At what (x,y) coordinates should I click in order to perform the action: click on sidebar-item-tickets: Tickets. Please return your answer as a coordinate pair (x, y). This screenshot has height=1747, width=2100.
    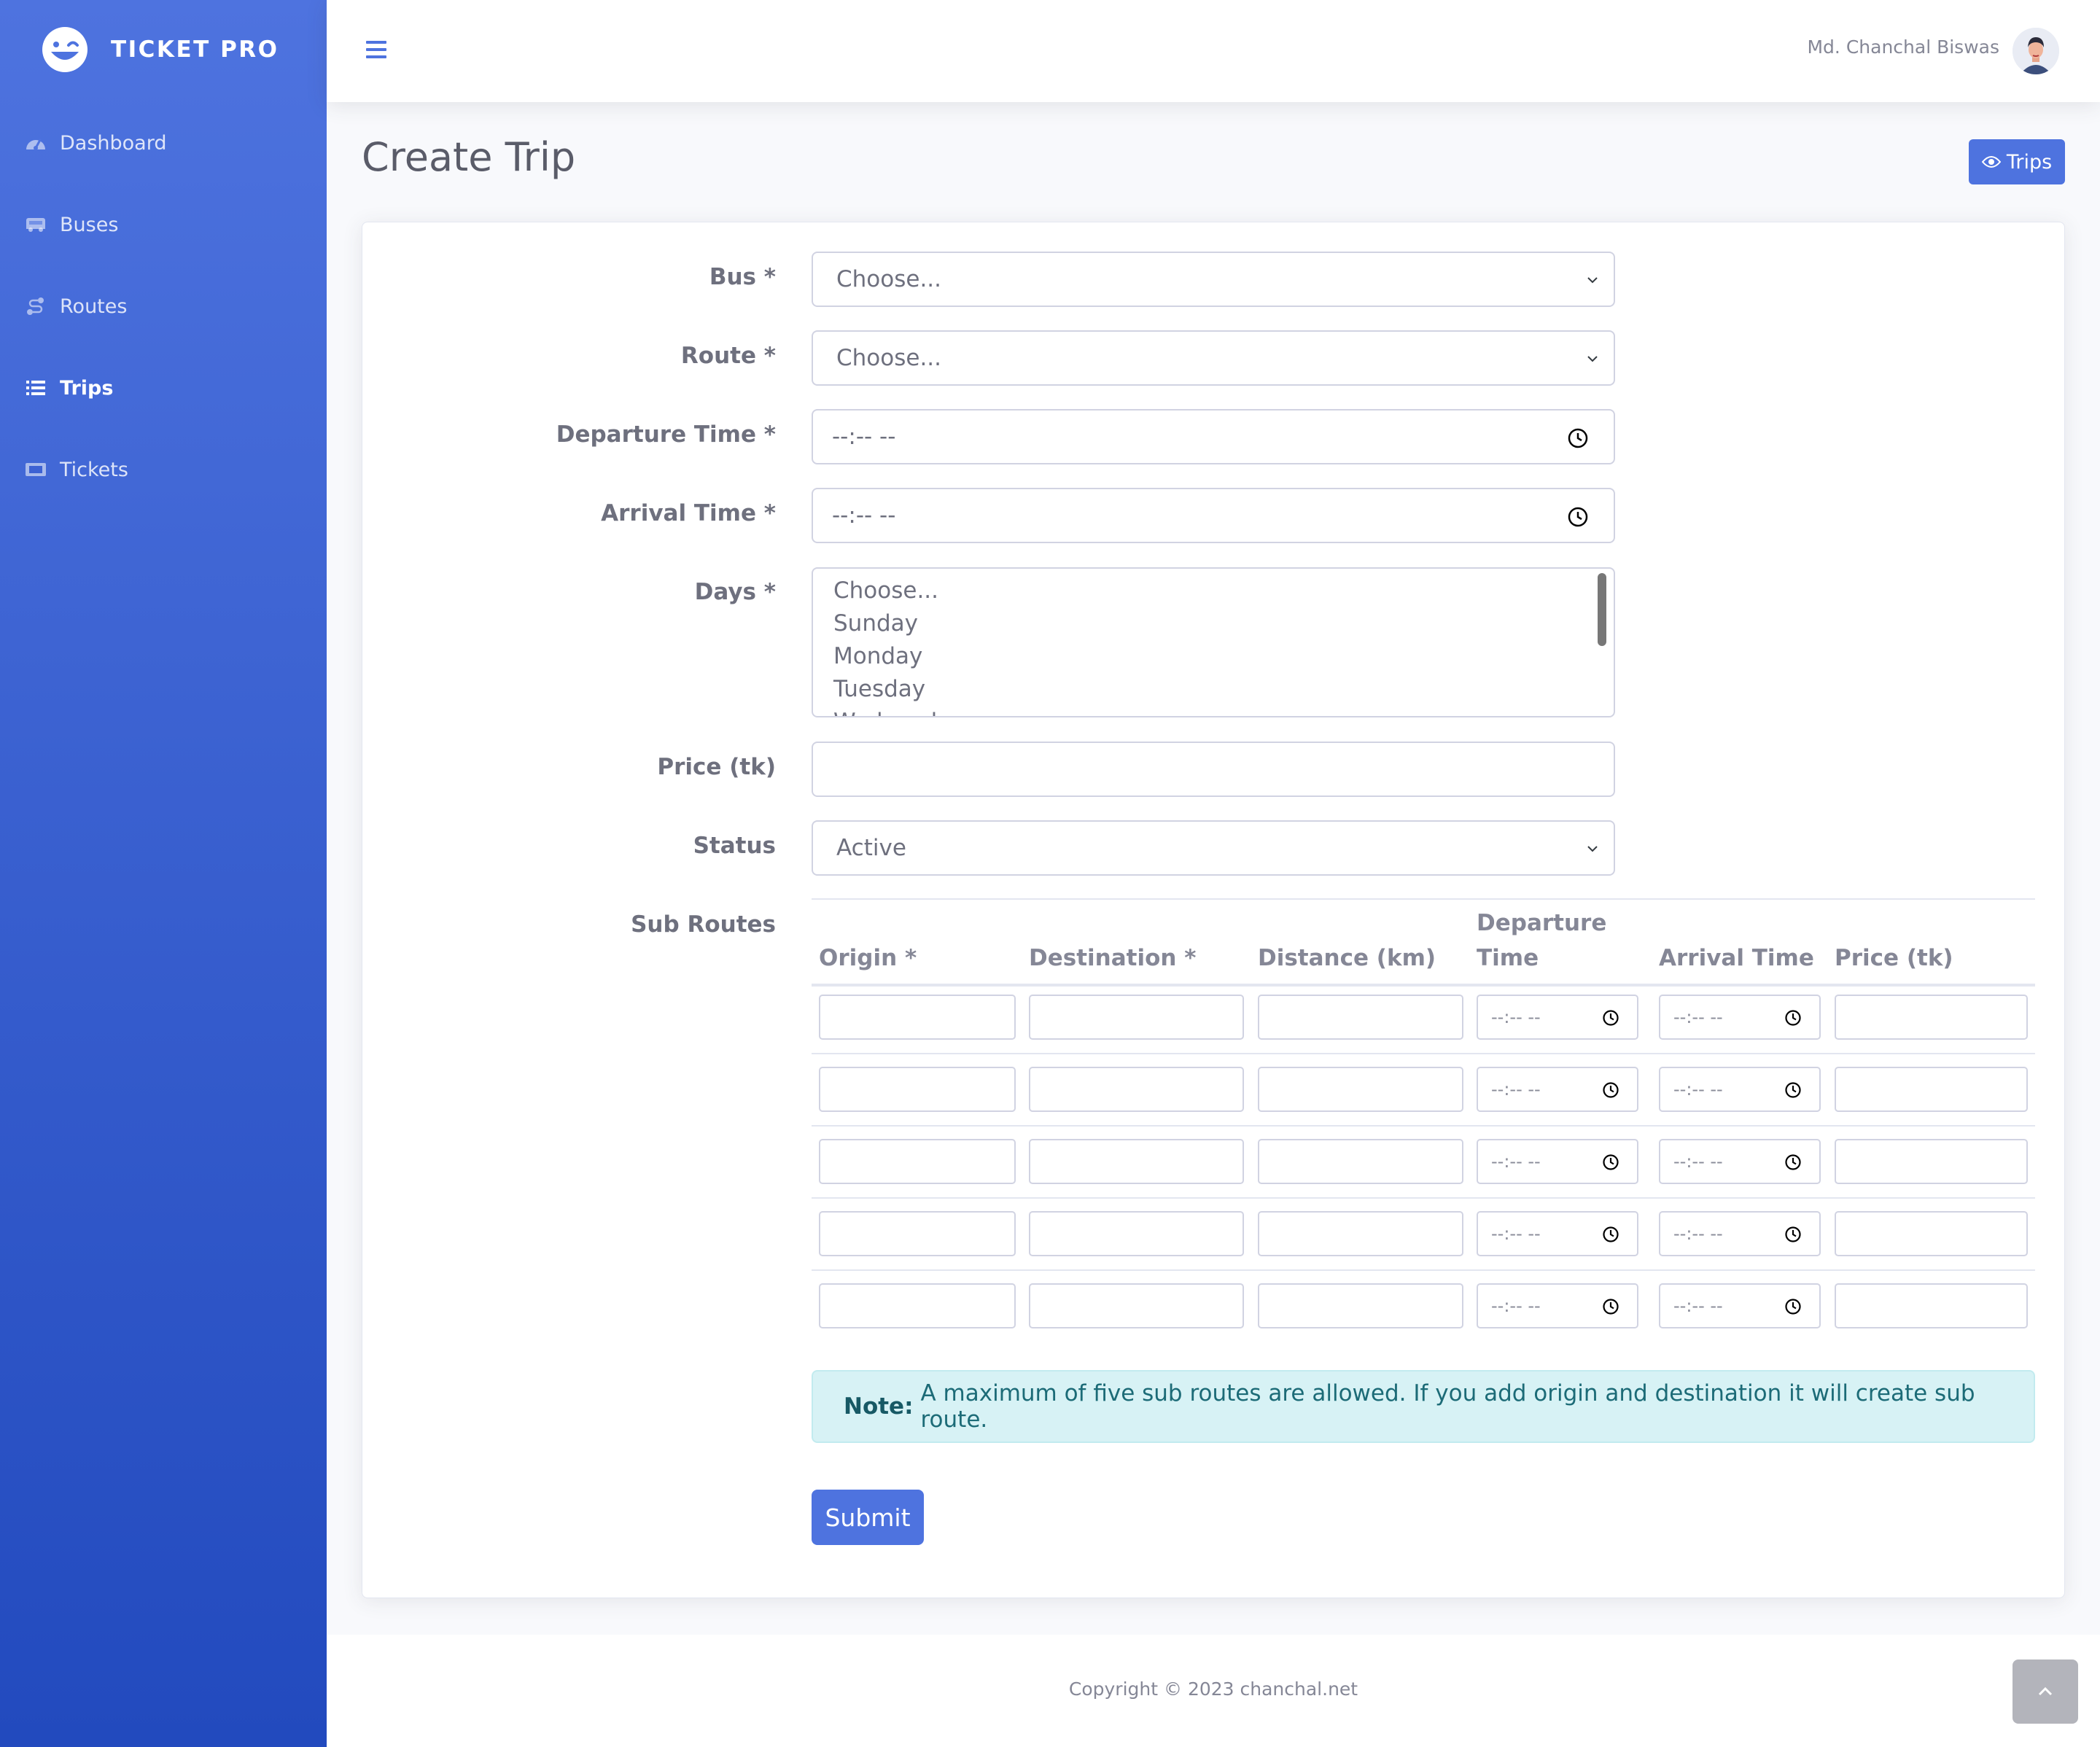
    Looking at the image, I should click on (76, 469).